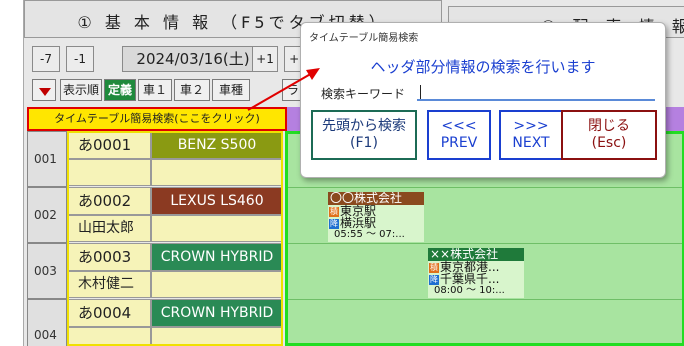 The image size is (684, 346). What do you see at coordinates (193, 59) in the screenshot?
I see `date-display: 2024/03/16(土)` at bounding box center [193, 59].